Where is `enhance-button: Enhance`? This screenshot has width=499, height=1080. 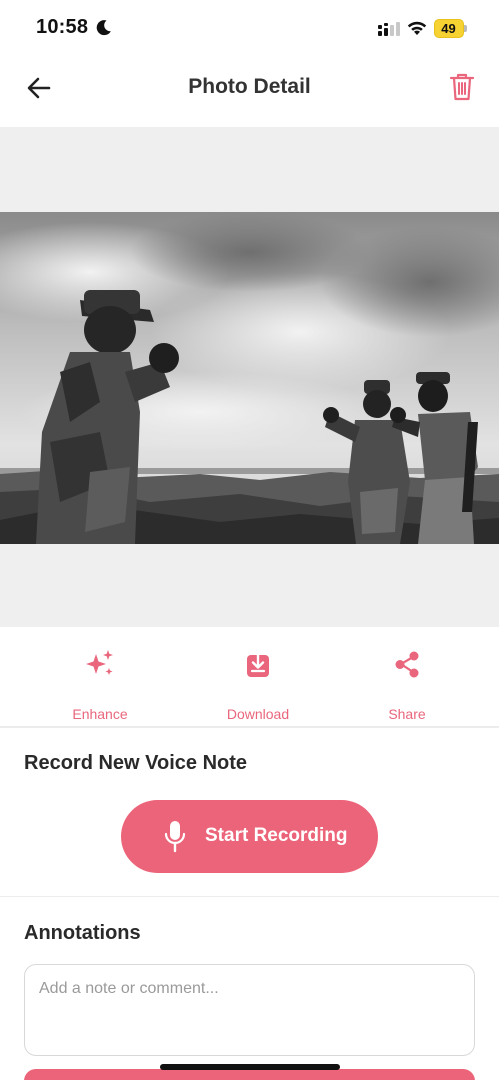
enhance-button: Enhance is located at coordinates (100, 685).